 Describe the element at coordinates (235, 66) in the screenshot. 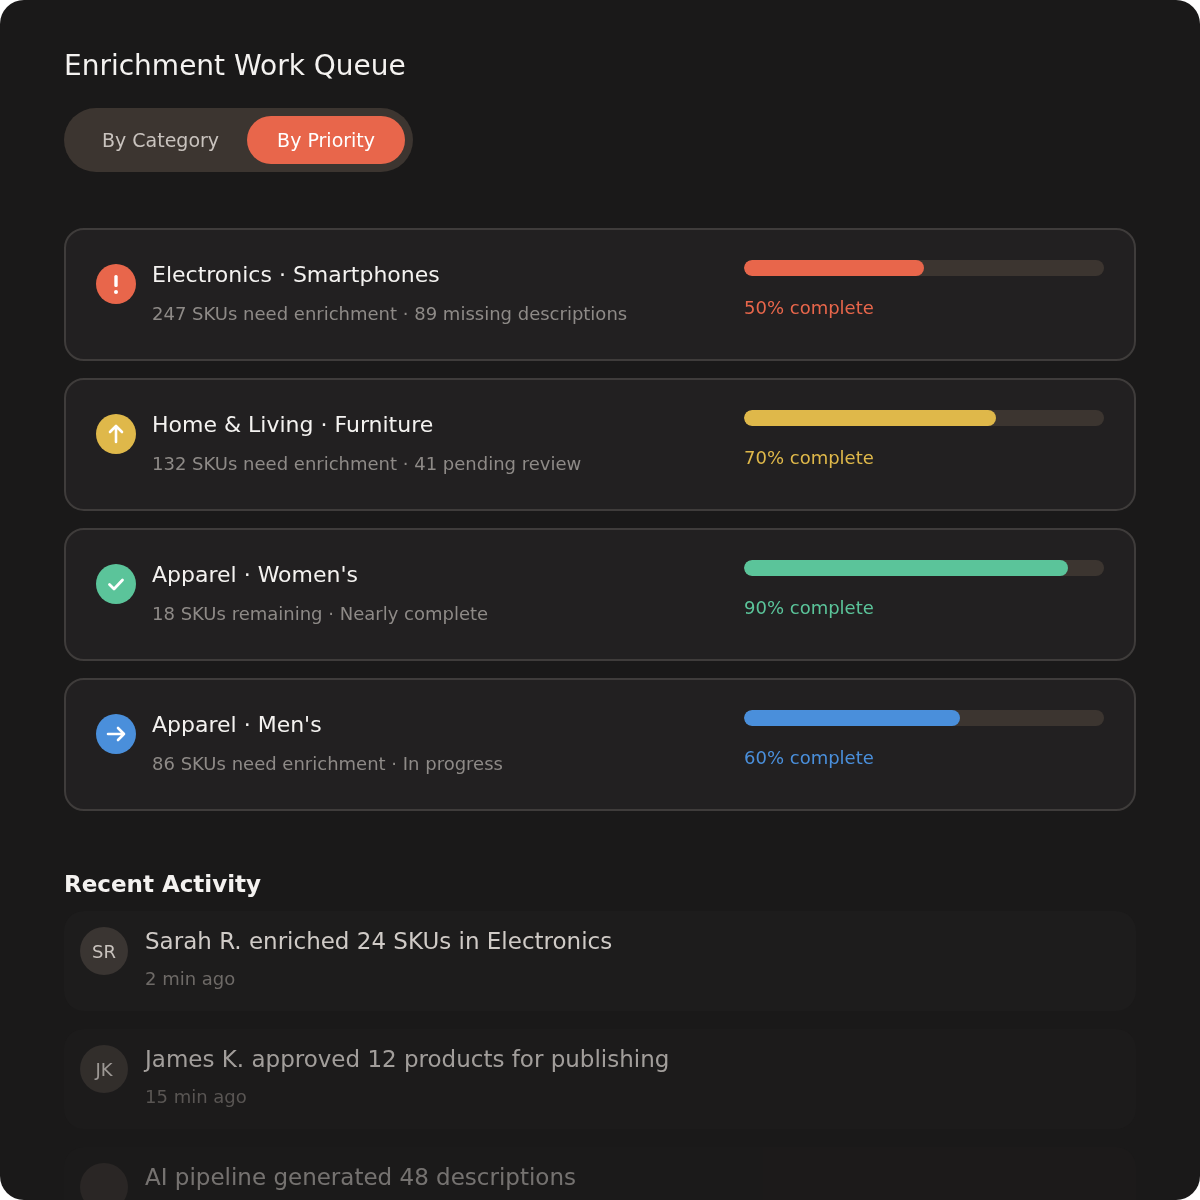

I see `page-title: Enrichment Work Queue` at that location.